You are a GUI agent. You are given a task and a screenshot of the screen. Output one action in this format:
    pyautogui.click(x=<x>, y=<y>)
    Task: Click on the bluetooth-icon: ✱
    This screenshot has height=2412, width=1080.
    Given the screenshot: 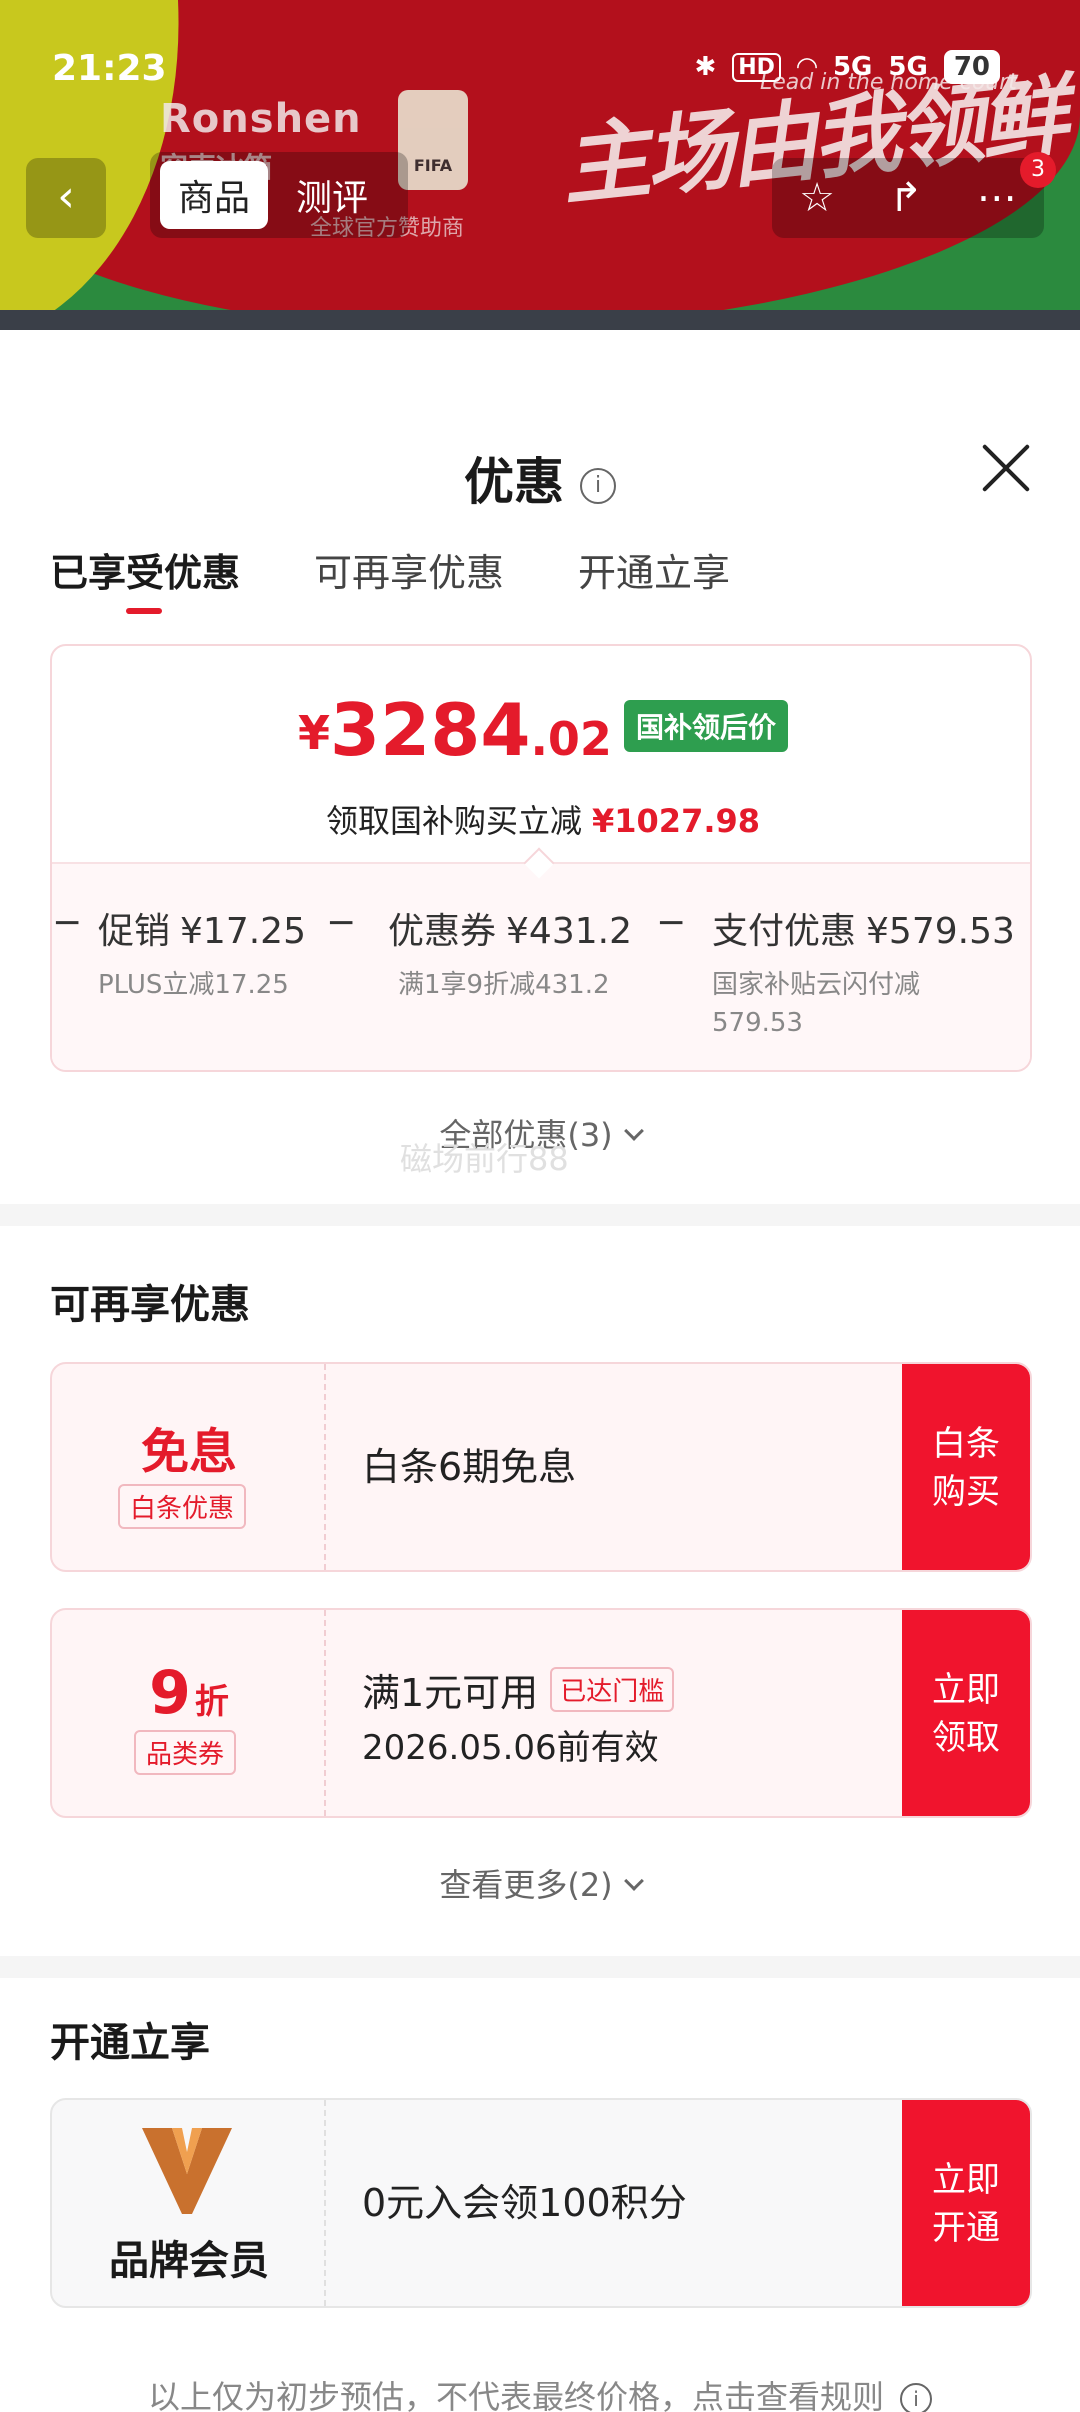 What is the action you would take?
    pyautogui.click(x=705, y=67)
    